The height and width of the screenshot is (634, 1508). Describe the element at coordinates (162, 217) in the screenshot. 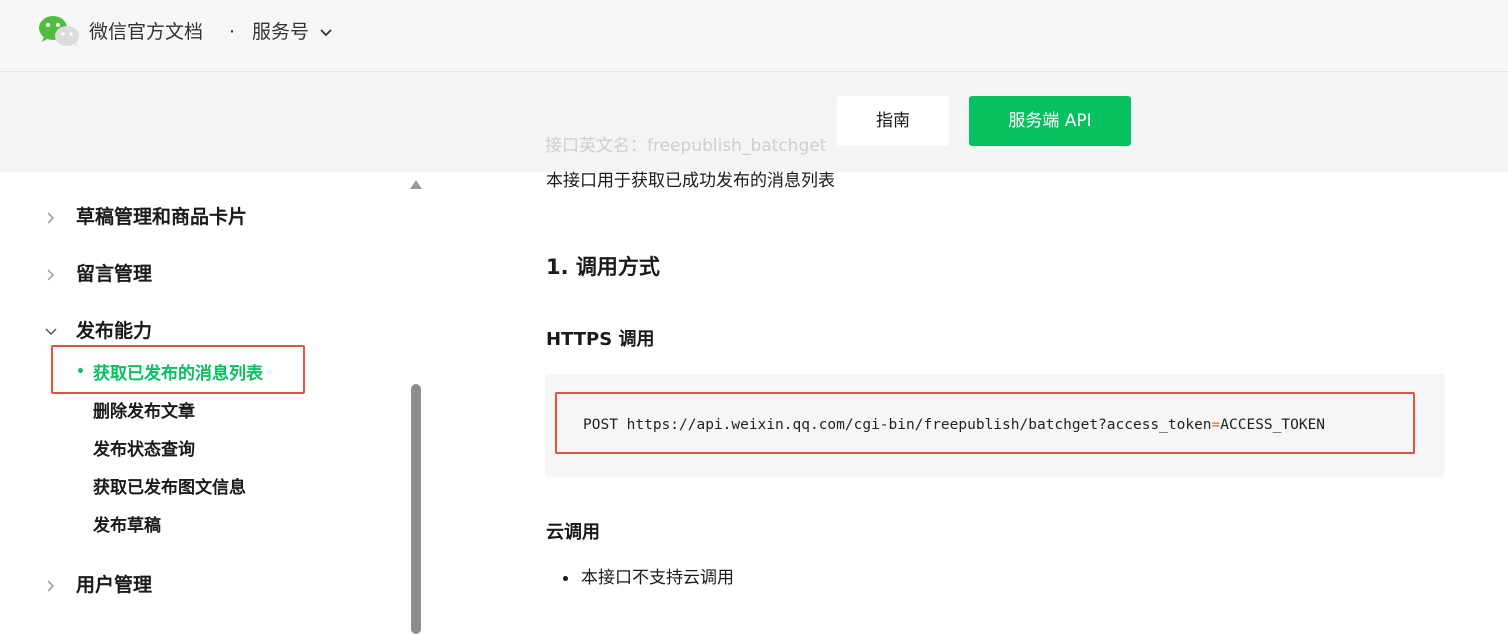

I see `sidebar-group-label: 草稿管理和商品卡片` at that location.